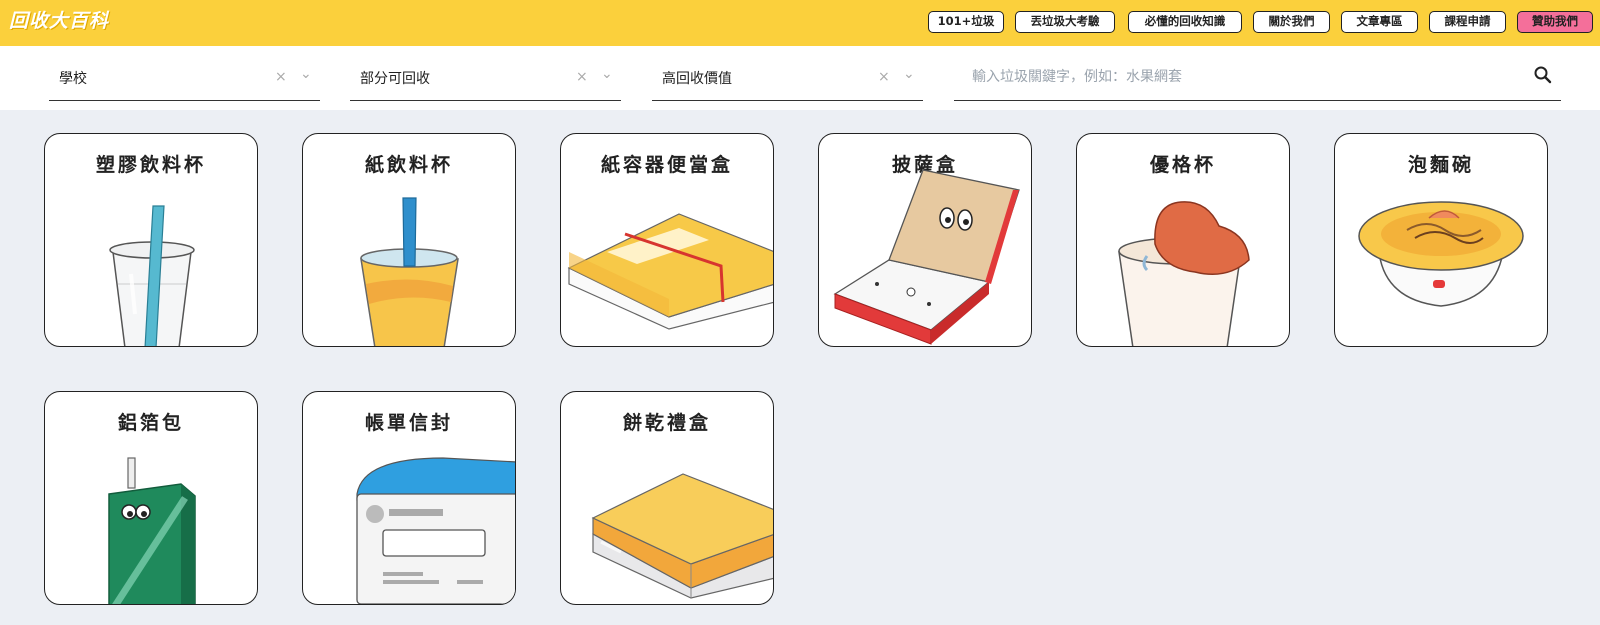 The width and height of the screenshot is (1600, 625). What do you see at coordinates (697, 79) in the screenshot?
I see `value-select-value: 高回收價值` at bounding box center [697, 79].